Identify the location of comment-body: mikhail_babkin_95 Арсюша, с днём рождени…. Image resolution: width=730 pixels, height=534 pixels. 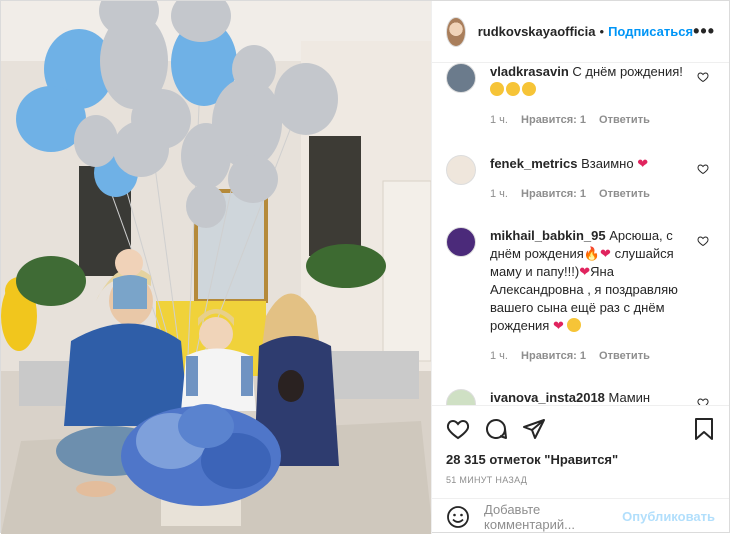
(590, 296).